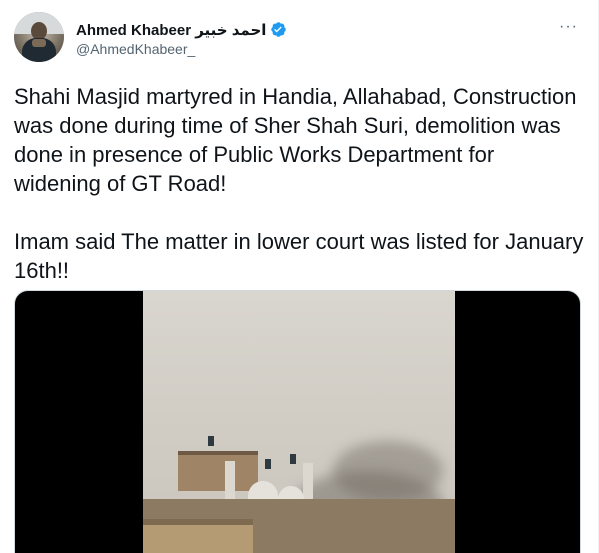 The image size is (599, 553). I want to click on name-row: Ahmed Khabeer احمد خبیر, so click(181, 29).